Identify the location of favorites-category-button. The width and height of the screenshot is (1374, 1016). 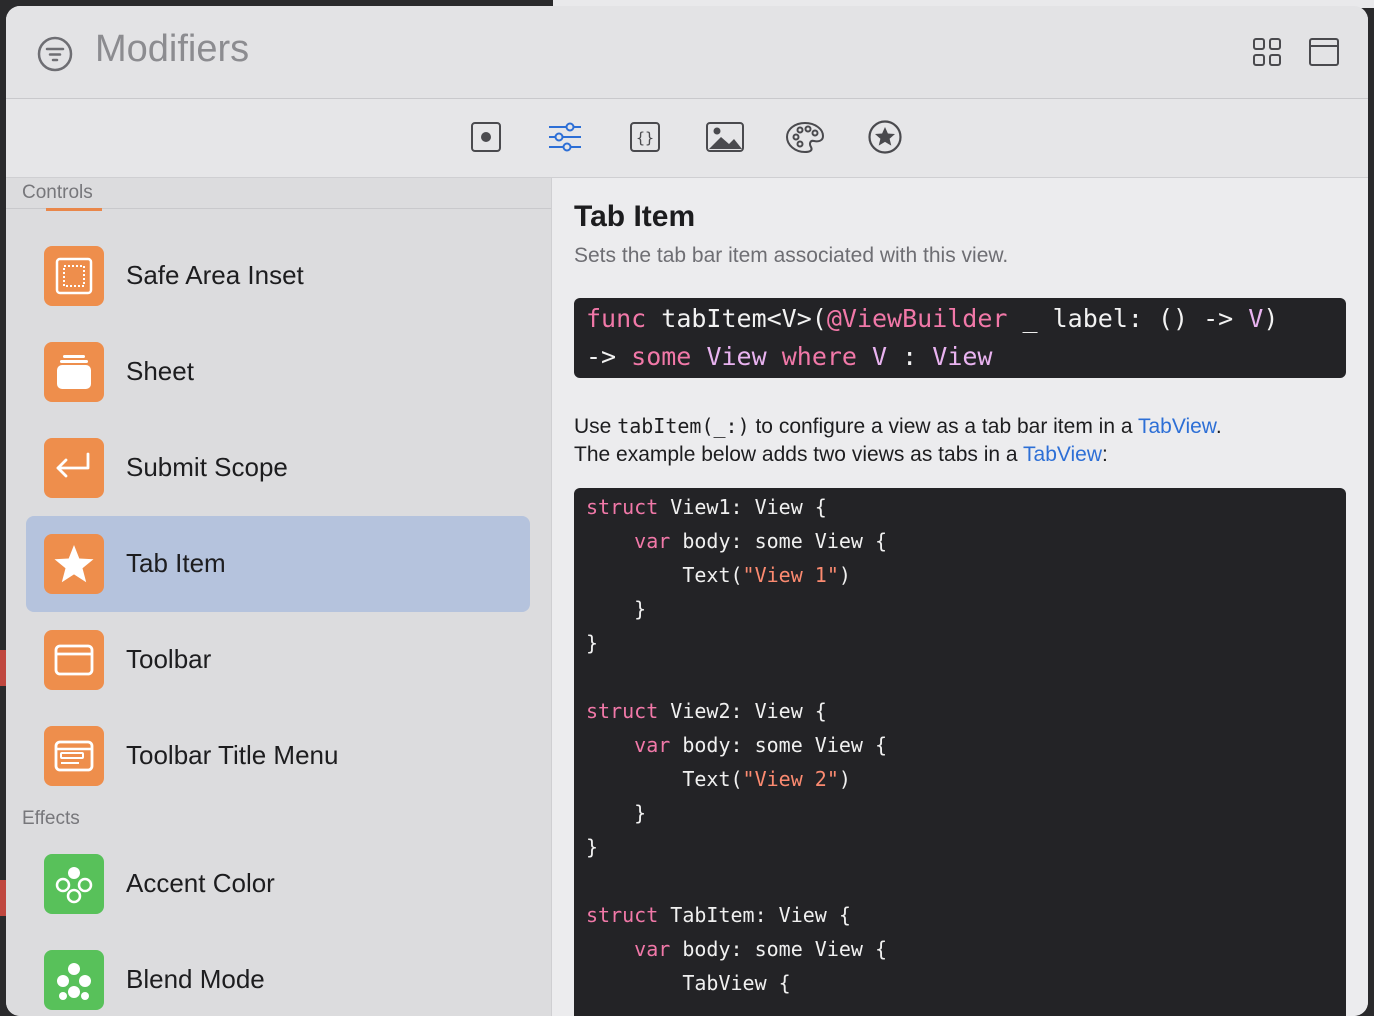
(885, 137).